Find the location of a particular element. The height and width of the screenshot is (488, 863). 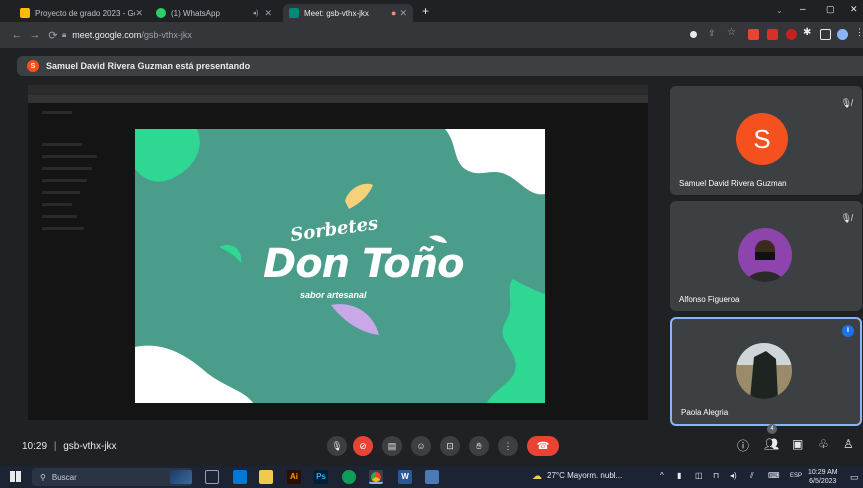

browser-menu-icon: ⋮ is located at coordinates (859, 32).